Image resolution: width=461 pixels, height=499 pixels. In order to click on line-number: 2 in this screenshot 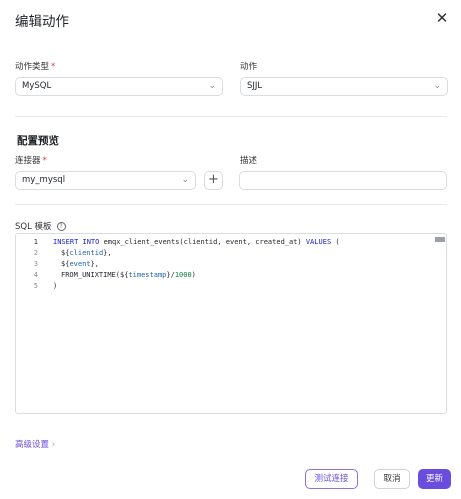, I will do `click(35, 253)`.